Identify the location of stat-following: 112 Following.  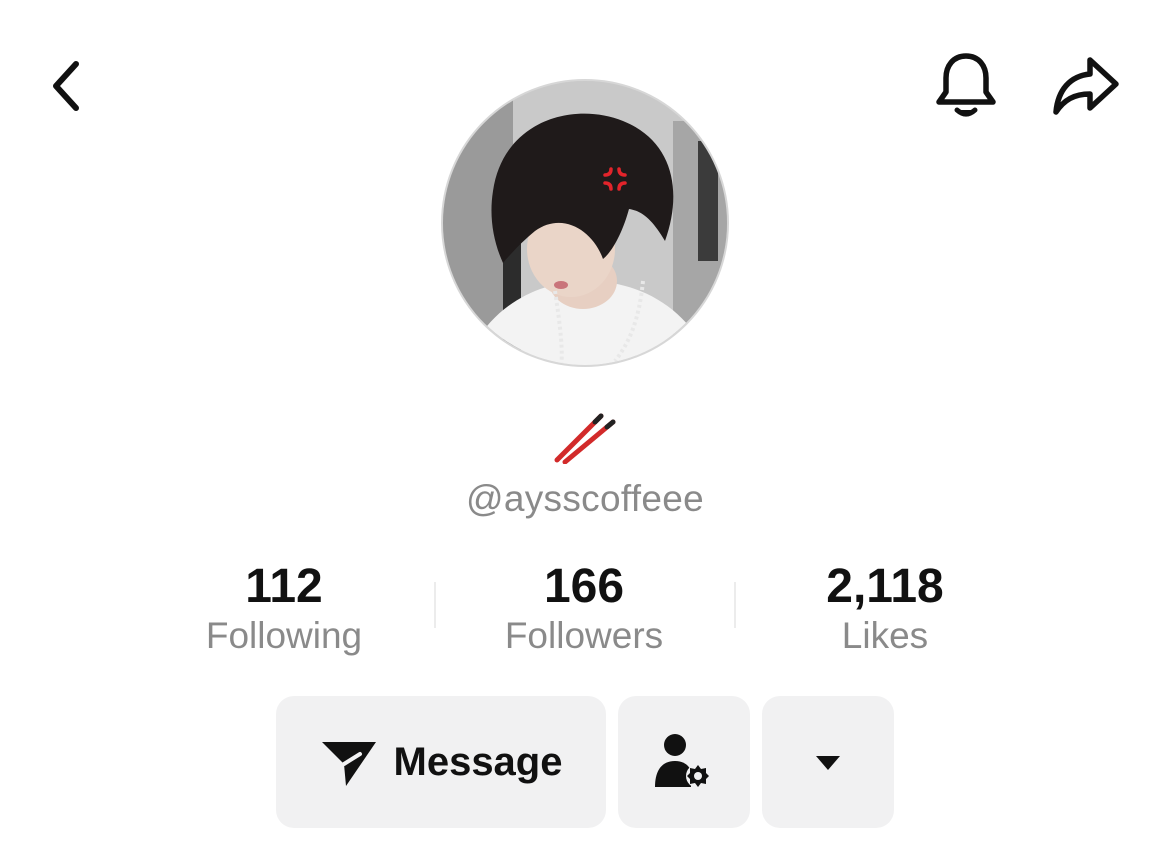
(284, 608).